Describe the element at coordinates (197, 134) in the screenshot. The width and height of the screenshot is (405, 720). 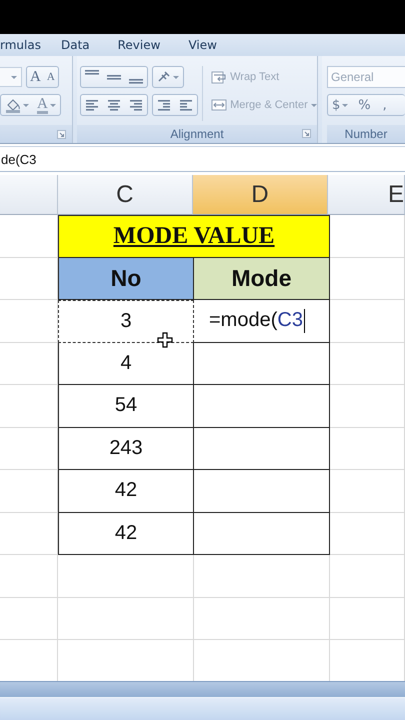
I see `group-label: Alignment` at that location.